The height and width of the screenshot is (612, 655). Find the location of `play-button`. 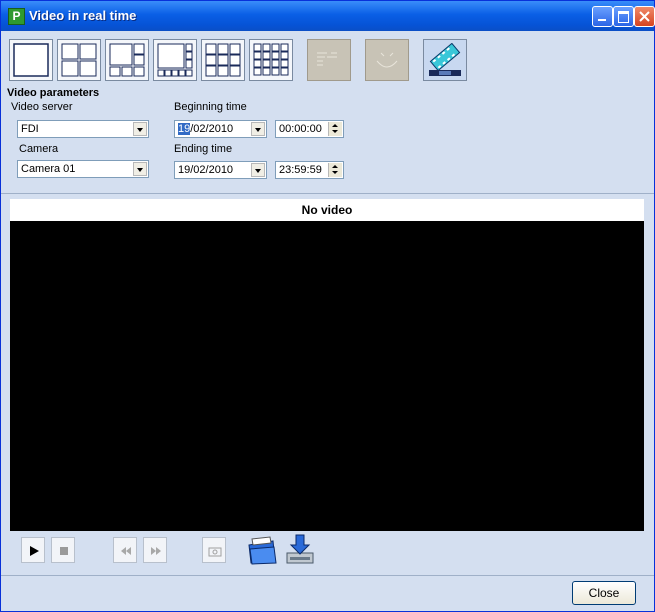

play-button is located at coordinates (33, 550).